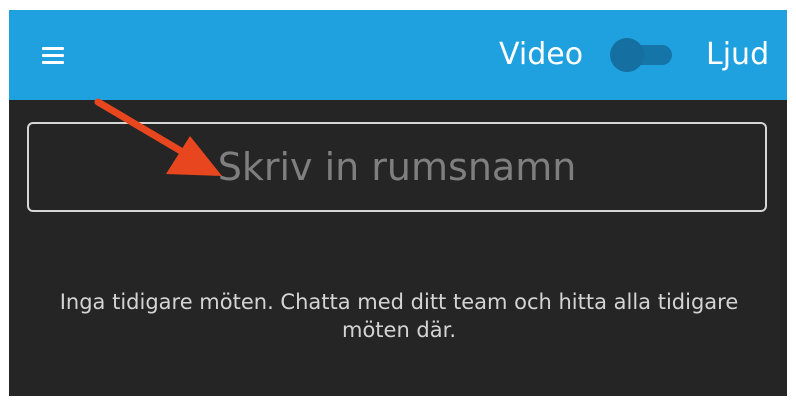 The image size is (796, 407). I want to click on video-audio-toggle, so click(642, 55).